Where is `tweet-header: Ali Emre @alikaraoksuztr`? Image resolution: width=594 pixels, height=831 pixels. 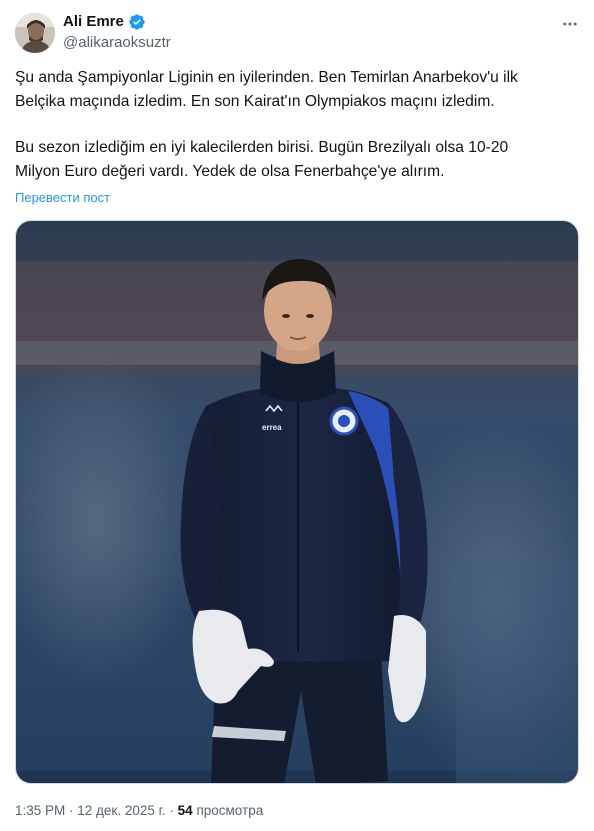
tweet-header: Ali Emre @alikaraoksuztr is located at coordinates (298, 33).